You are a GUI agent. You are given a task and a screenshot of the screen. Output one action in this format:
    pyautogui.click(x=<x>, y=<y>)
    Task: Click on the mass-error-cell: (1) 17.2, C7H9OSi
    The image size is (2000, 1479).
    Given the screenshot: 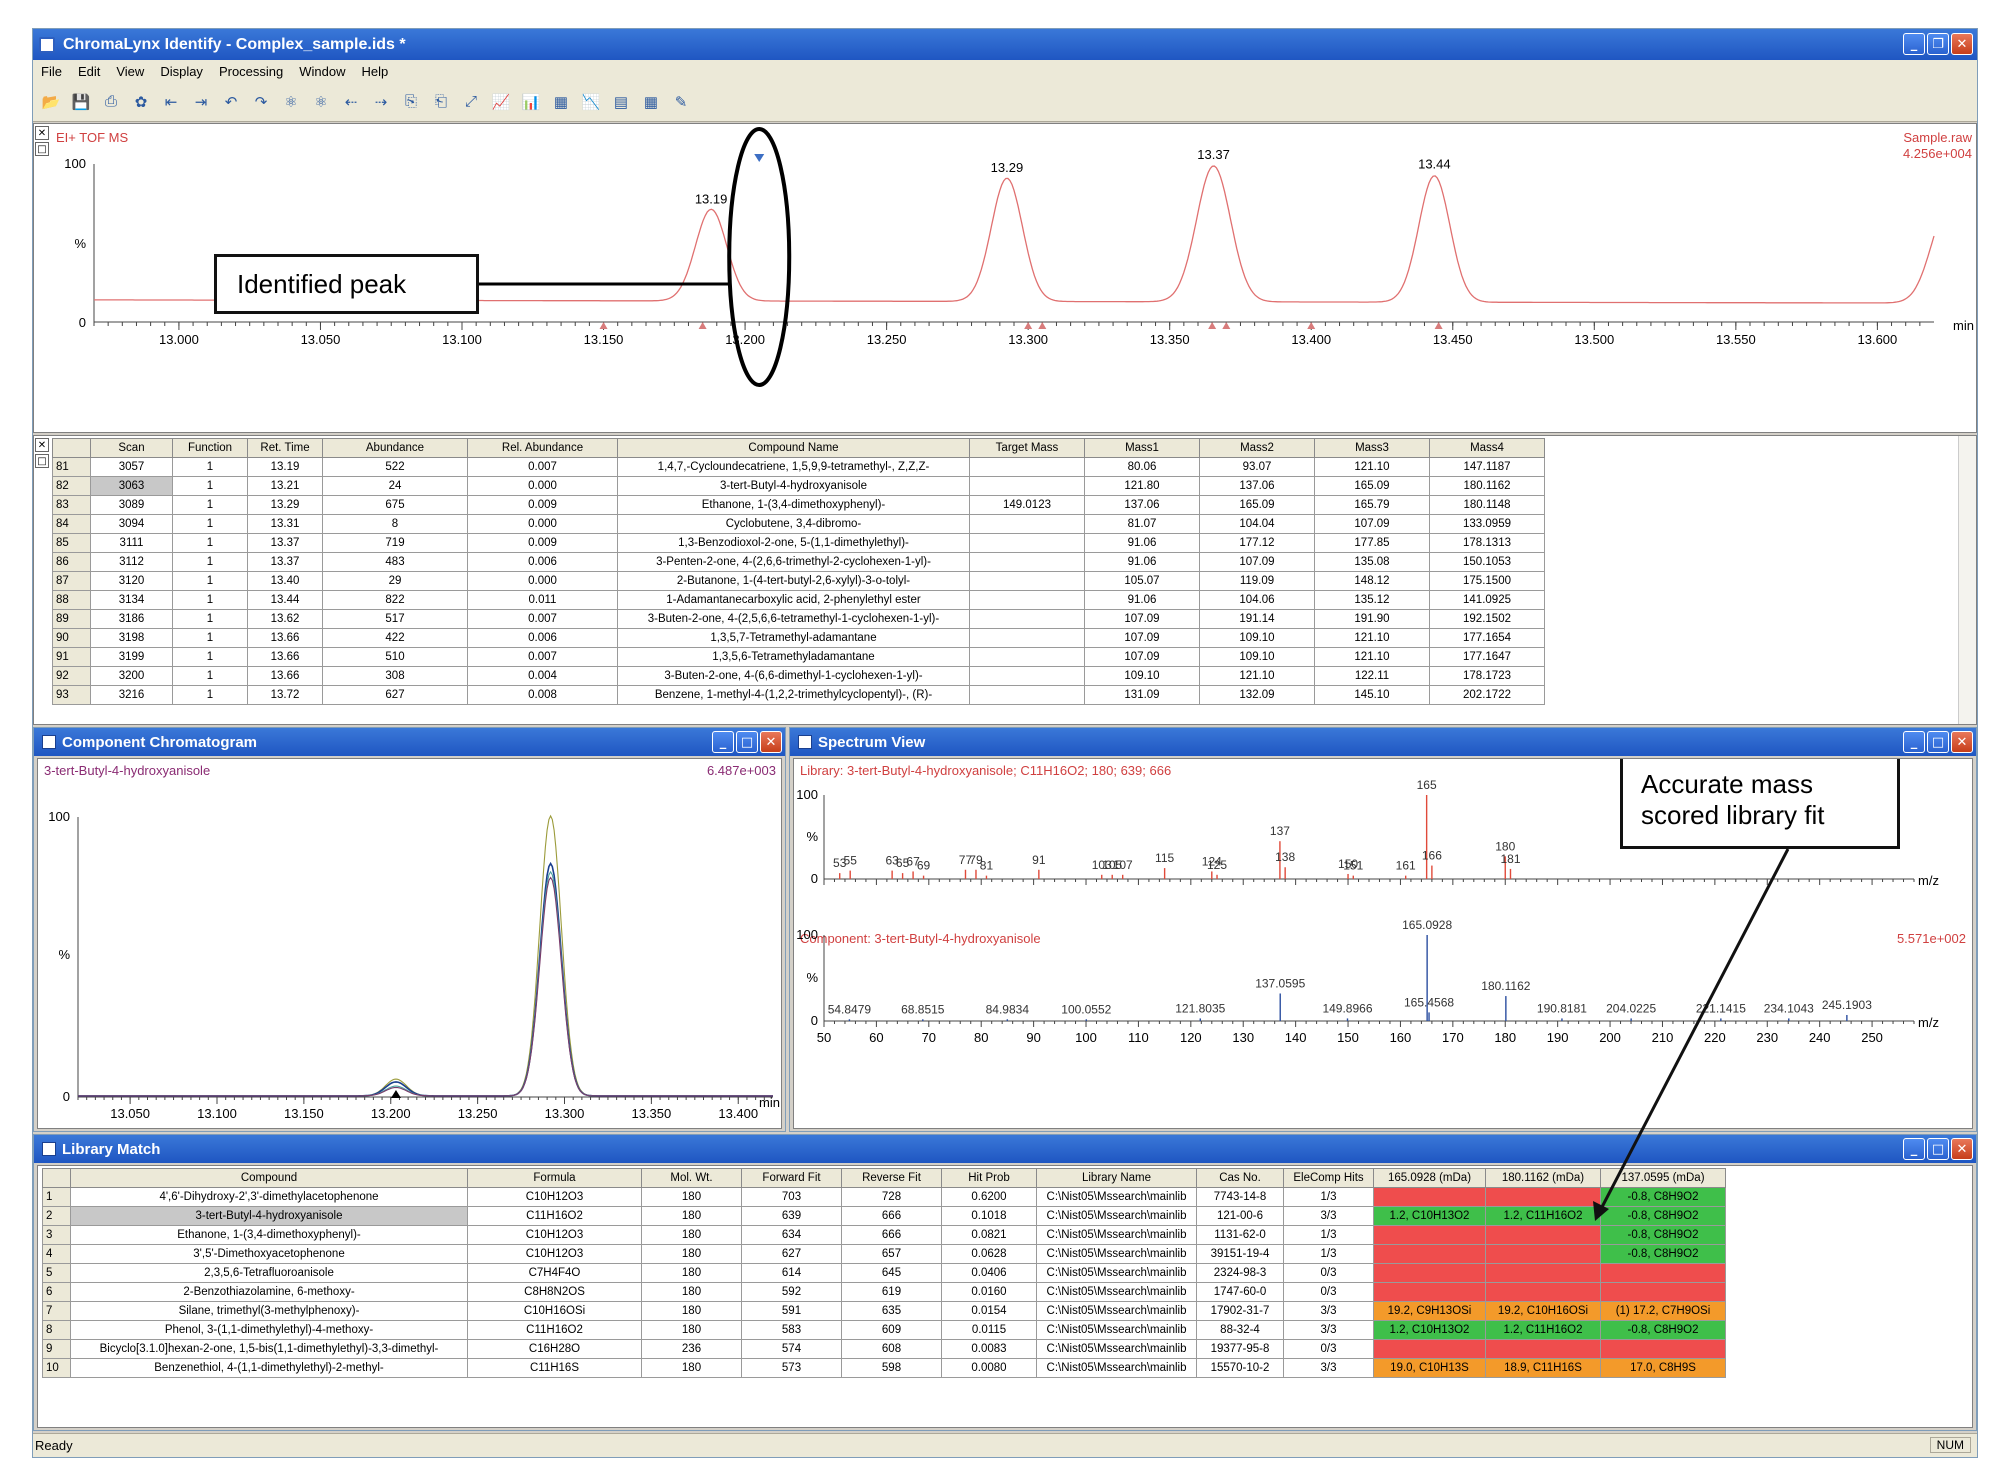 What is the action you would take?
    pyautogui.click(x=1663, y=1311)
    